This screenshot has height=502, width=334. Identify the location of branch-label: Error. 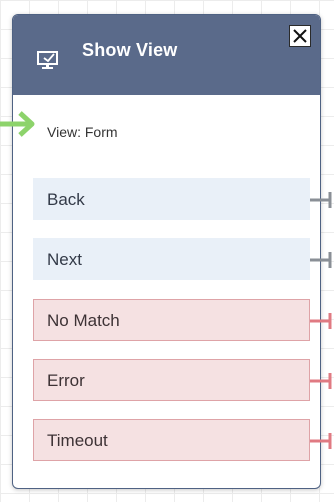
(66, 380).